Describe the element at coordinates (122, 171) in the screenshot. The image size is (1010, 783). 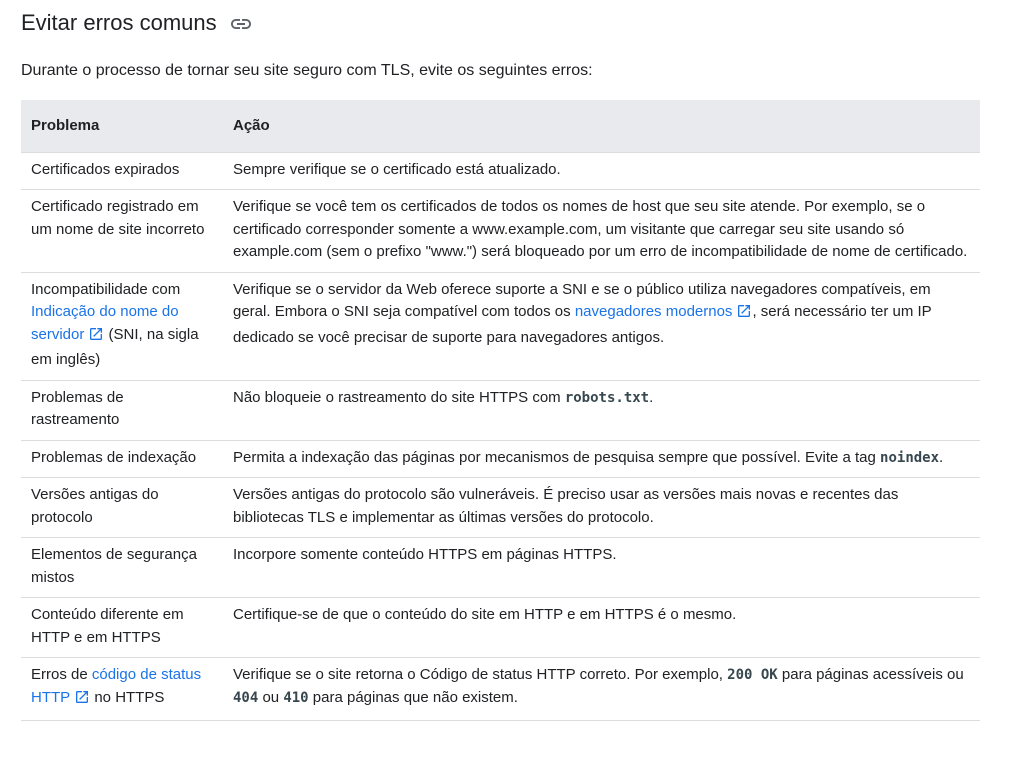
I see `problem-cell: Certificados expirados` at that location.